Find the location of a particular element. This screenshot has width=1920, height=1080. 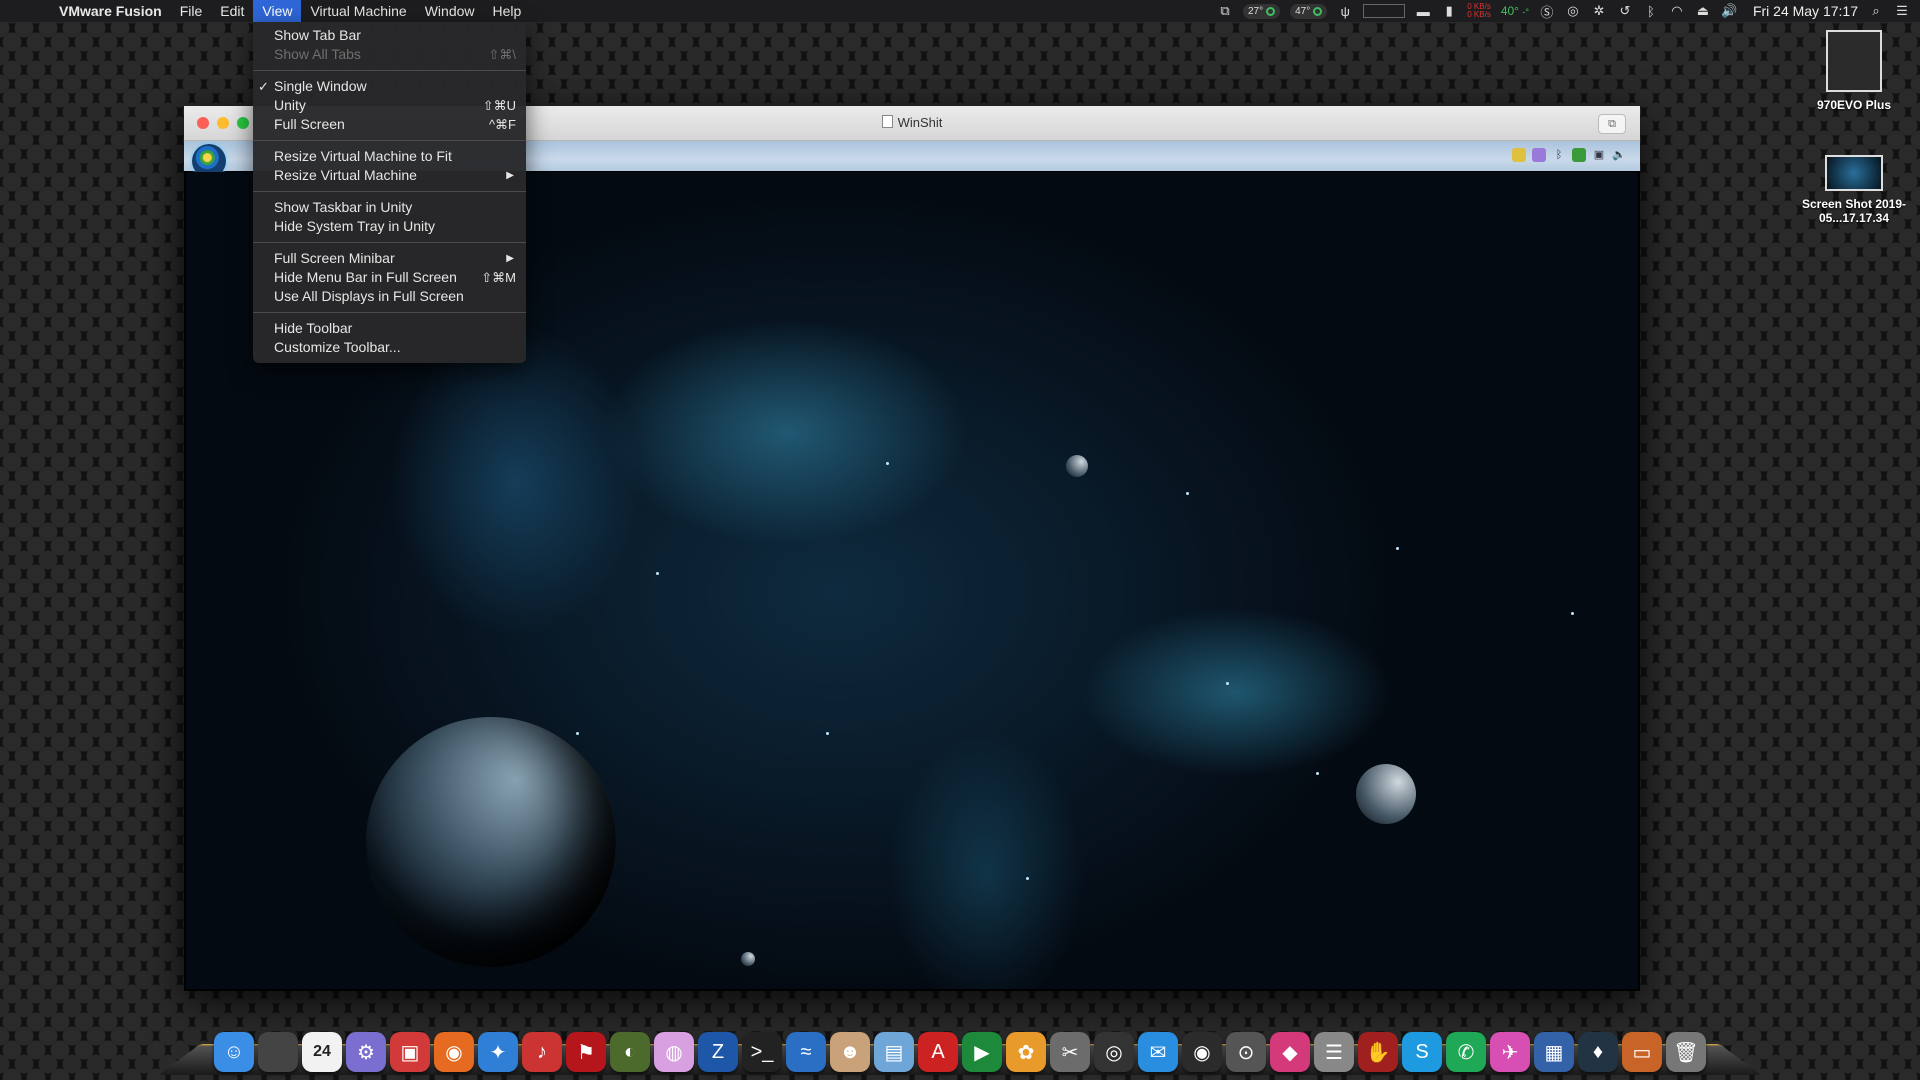

display-icon: ▬ is located at coordinates (1423, 11).